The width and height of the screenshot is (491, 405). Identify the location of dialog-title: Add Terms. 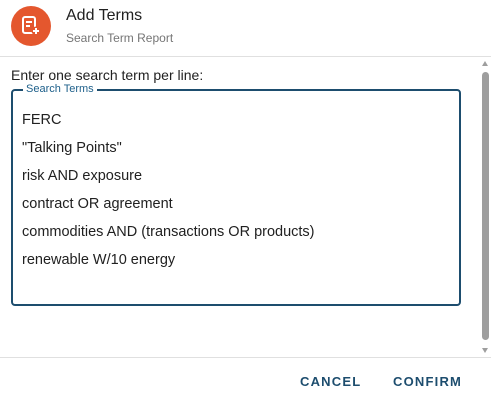
(104, 15).